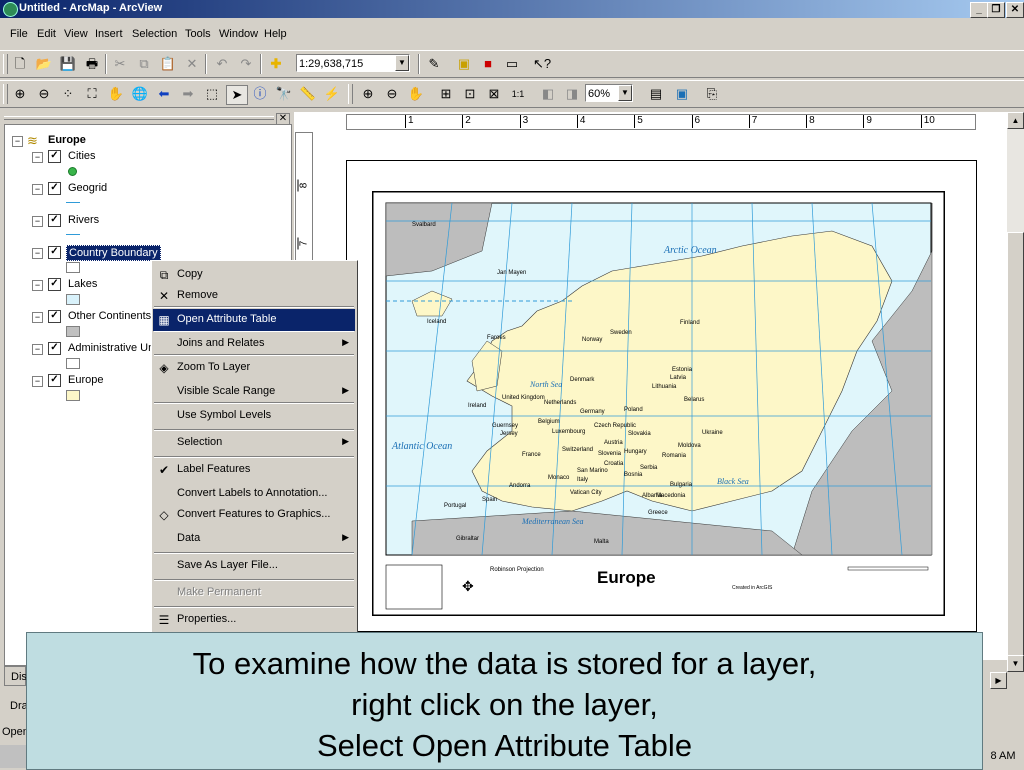  Describe the element at coordinates (144, 64) in the screenshot. I see `copy-icon: ⧉` at that location.